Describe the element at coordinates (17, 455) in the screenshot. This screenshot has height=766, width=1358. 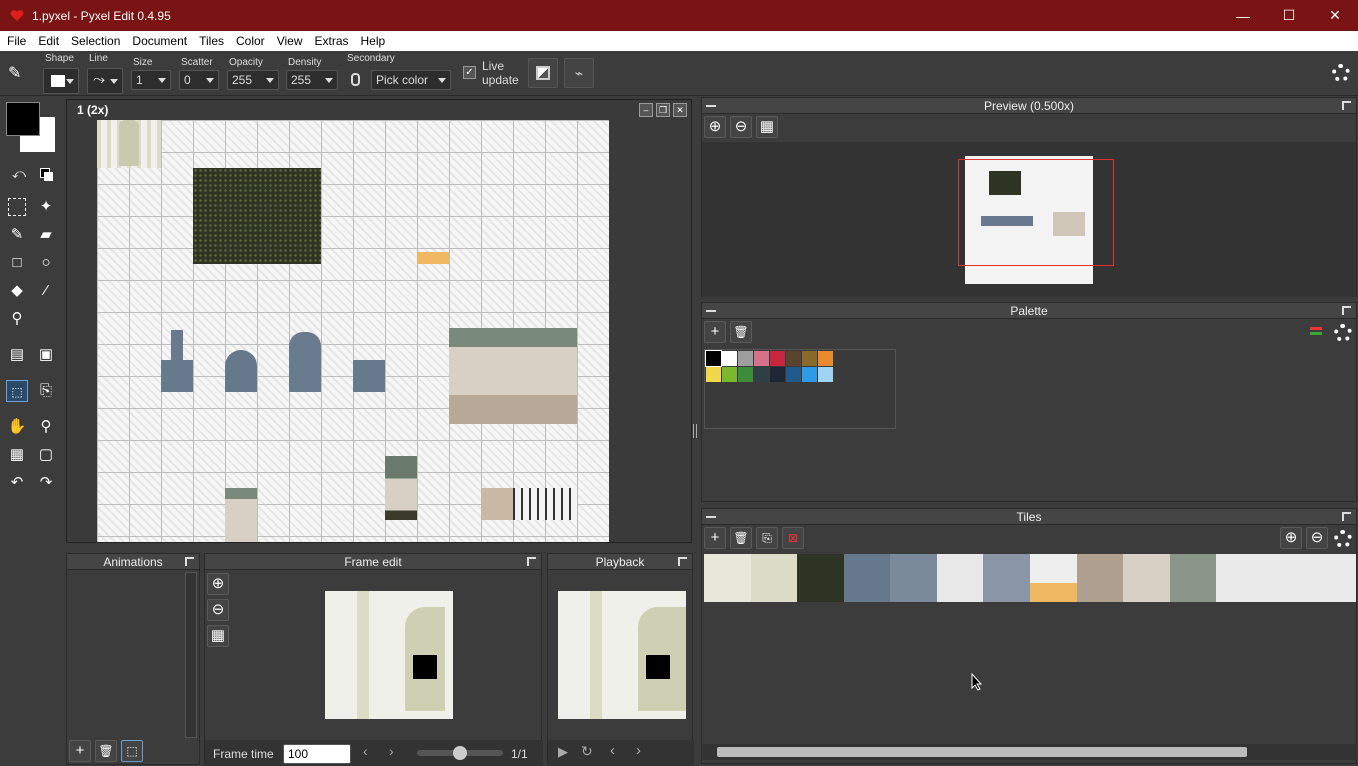
I see `tile-grid-icon: ▦` at that location.